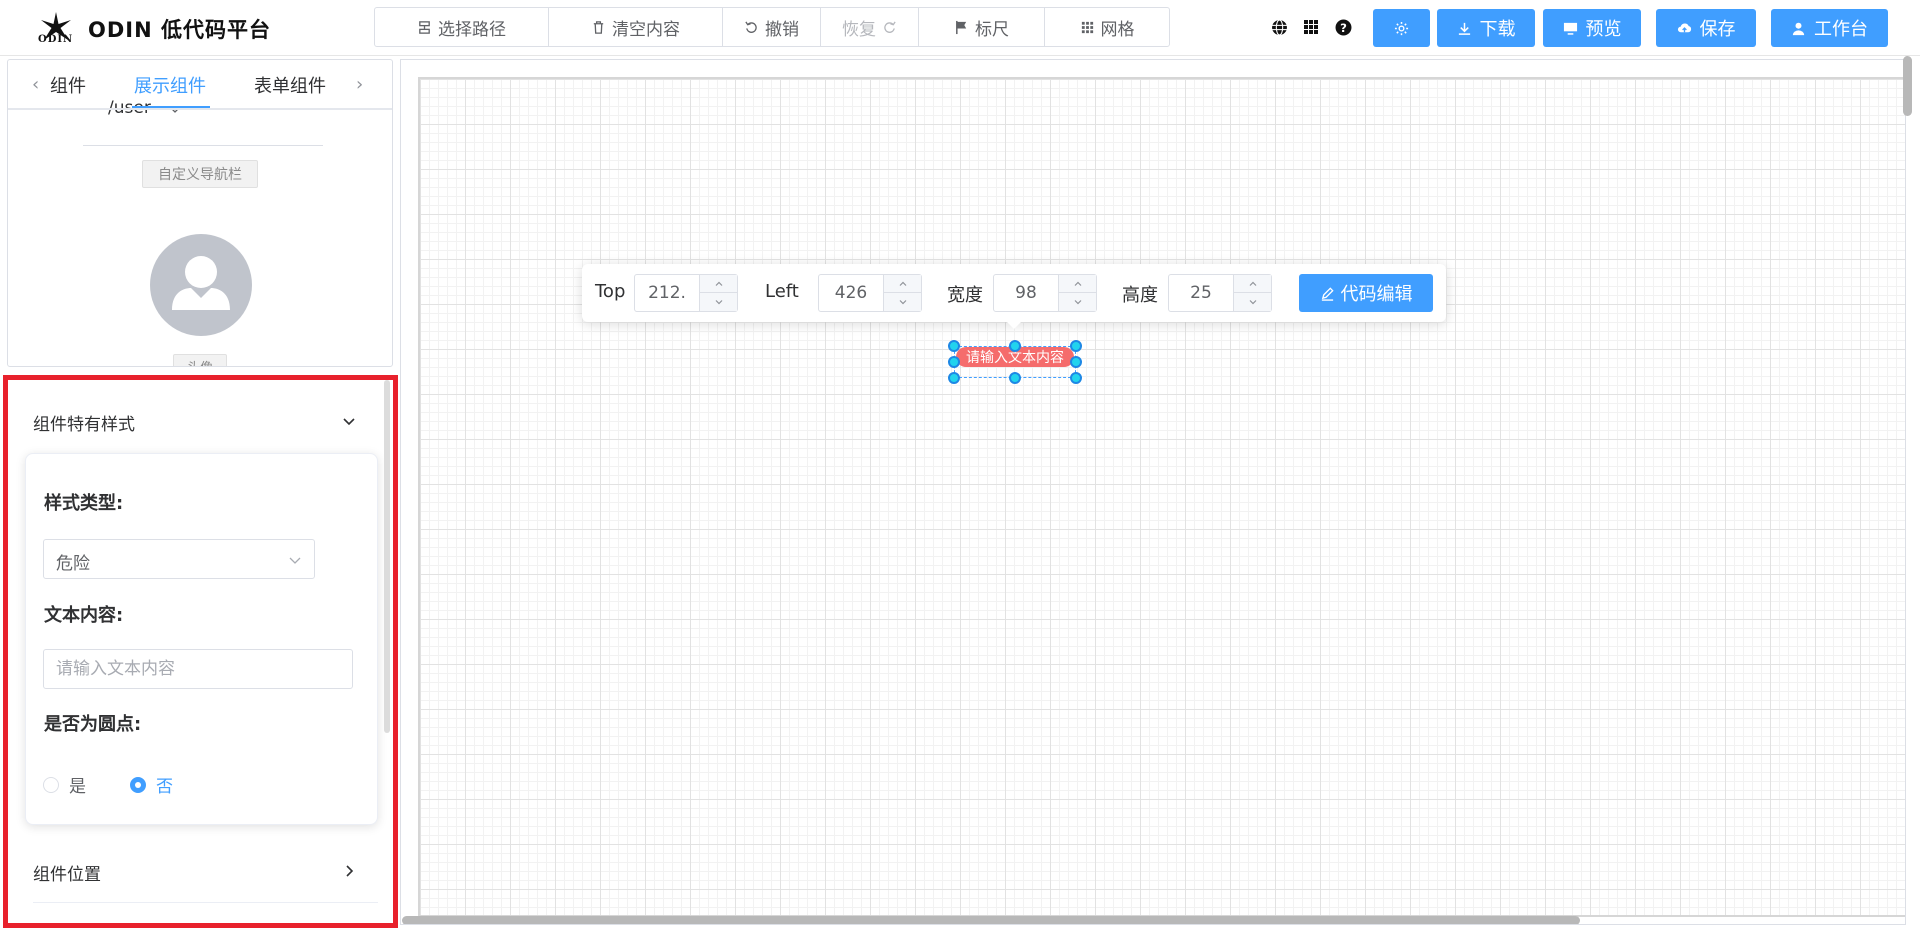 The height and width of the screenshot is (932, 1920). What do you see at coordinates (859, 29) in the screenshot?
I see `redo-label: 恢复` at bounding box center [859, 29].